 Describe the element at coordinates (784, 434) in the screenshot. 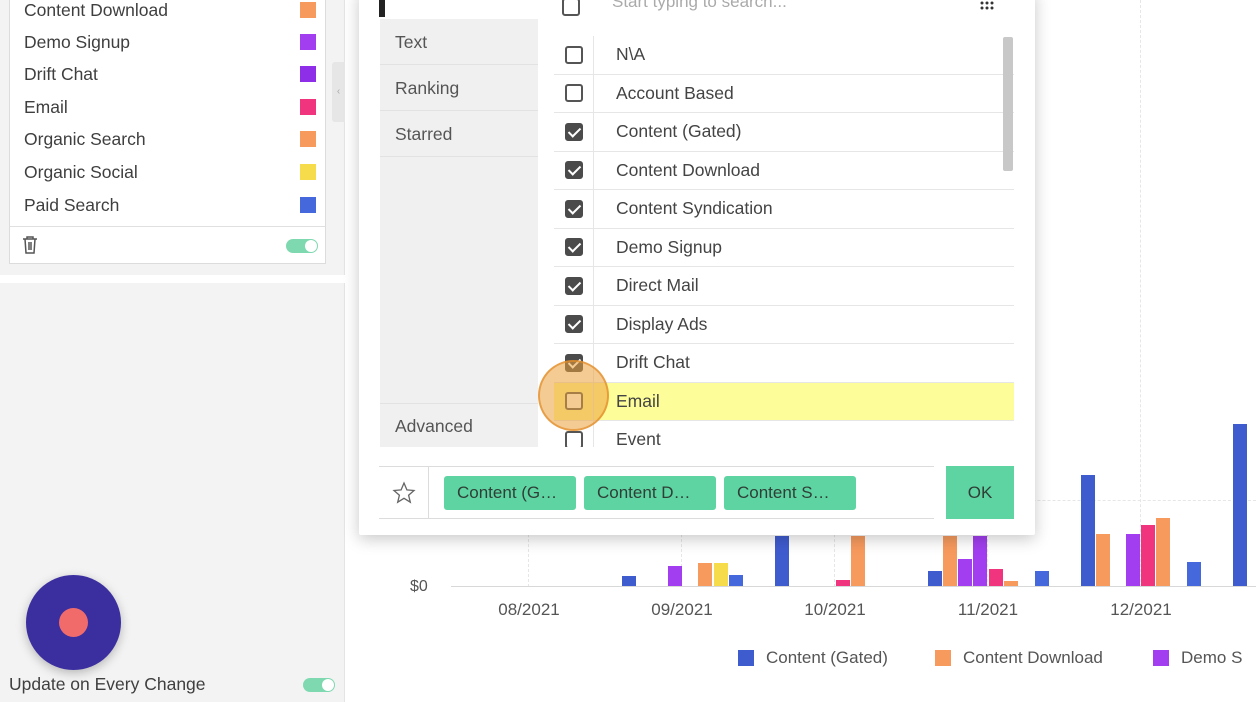

I see `option-row: Event` at that location.